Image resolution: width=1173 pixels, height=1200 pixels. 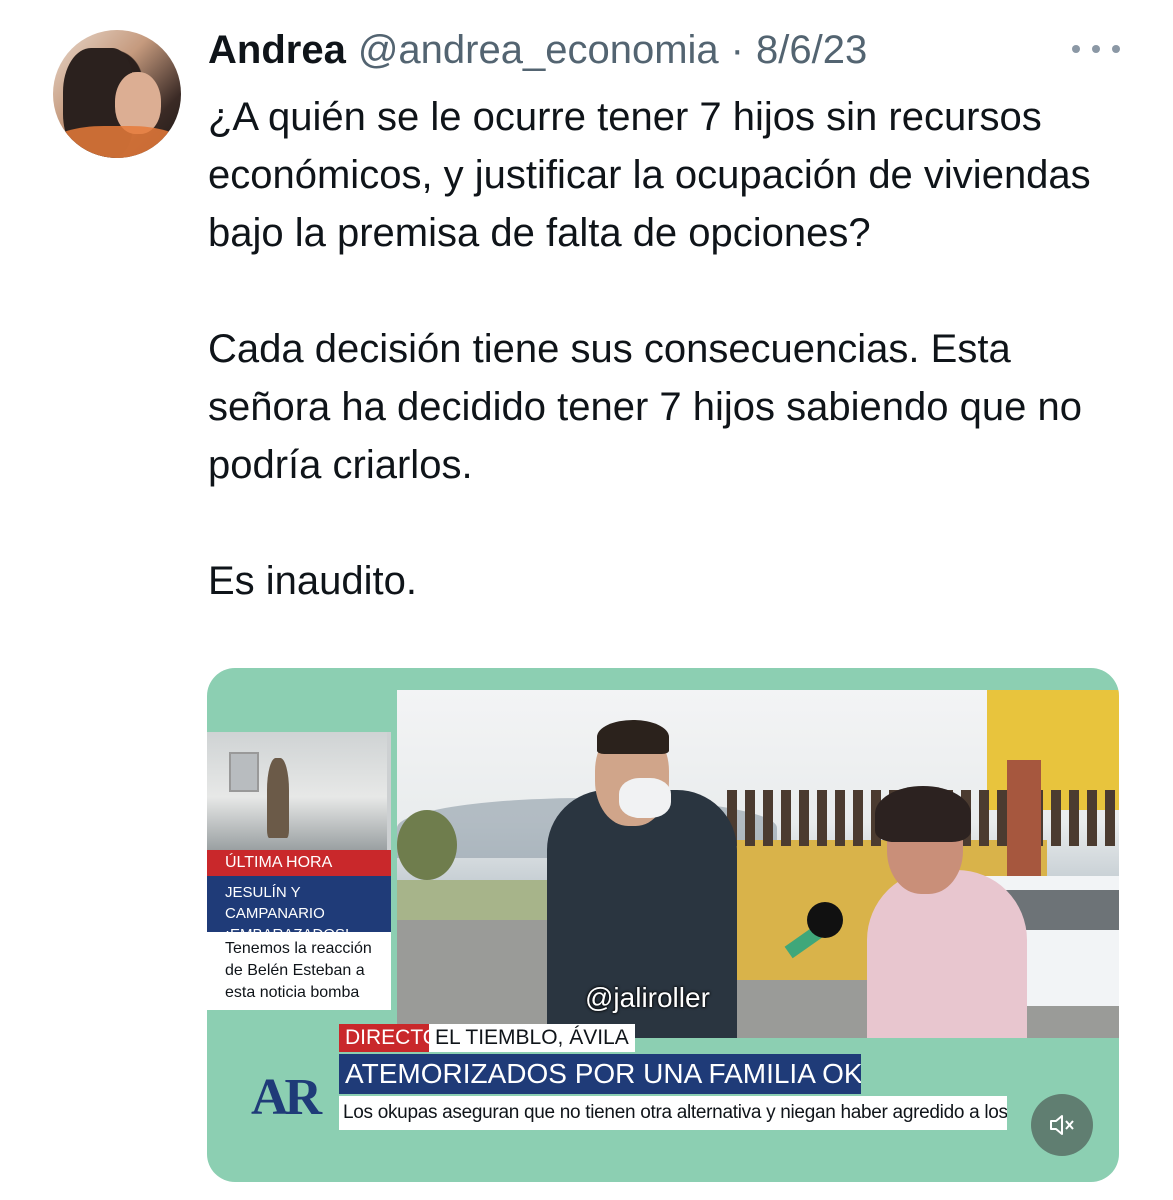 What do you see at coordinates (299, 909) in the screenshot?
I see `side-headline: JESULÍN Y CAMPANARIO ¡EMBARAZADOS!` at bounding box center [299, 909].